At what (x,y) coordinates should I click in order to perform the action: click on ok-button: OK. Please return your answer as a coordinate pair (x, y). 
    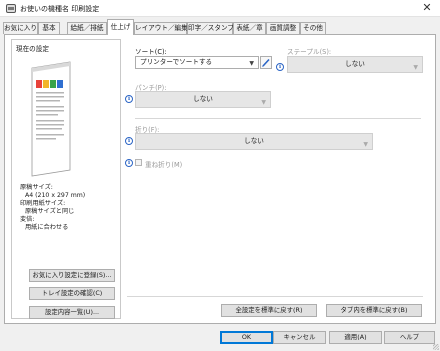
    Looking at the image, I should click on (246, 337).